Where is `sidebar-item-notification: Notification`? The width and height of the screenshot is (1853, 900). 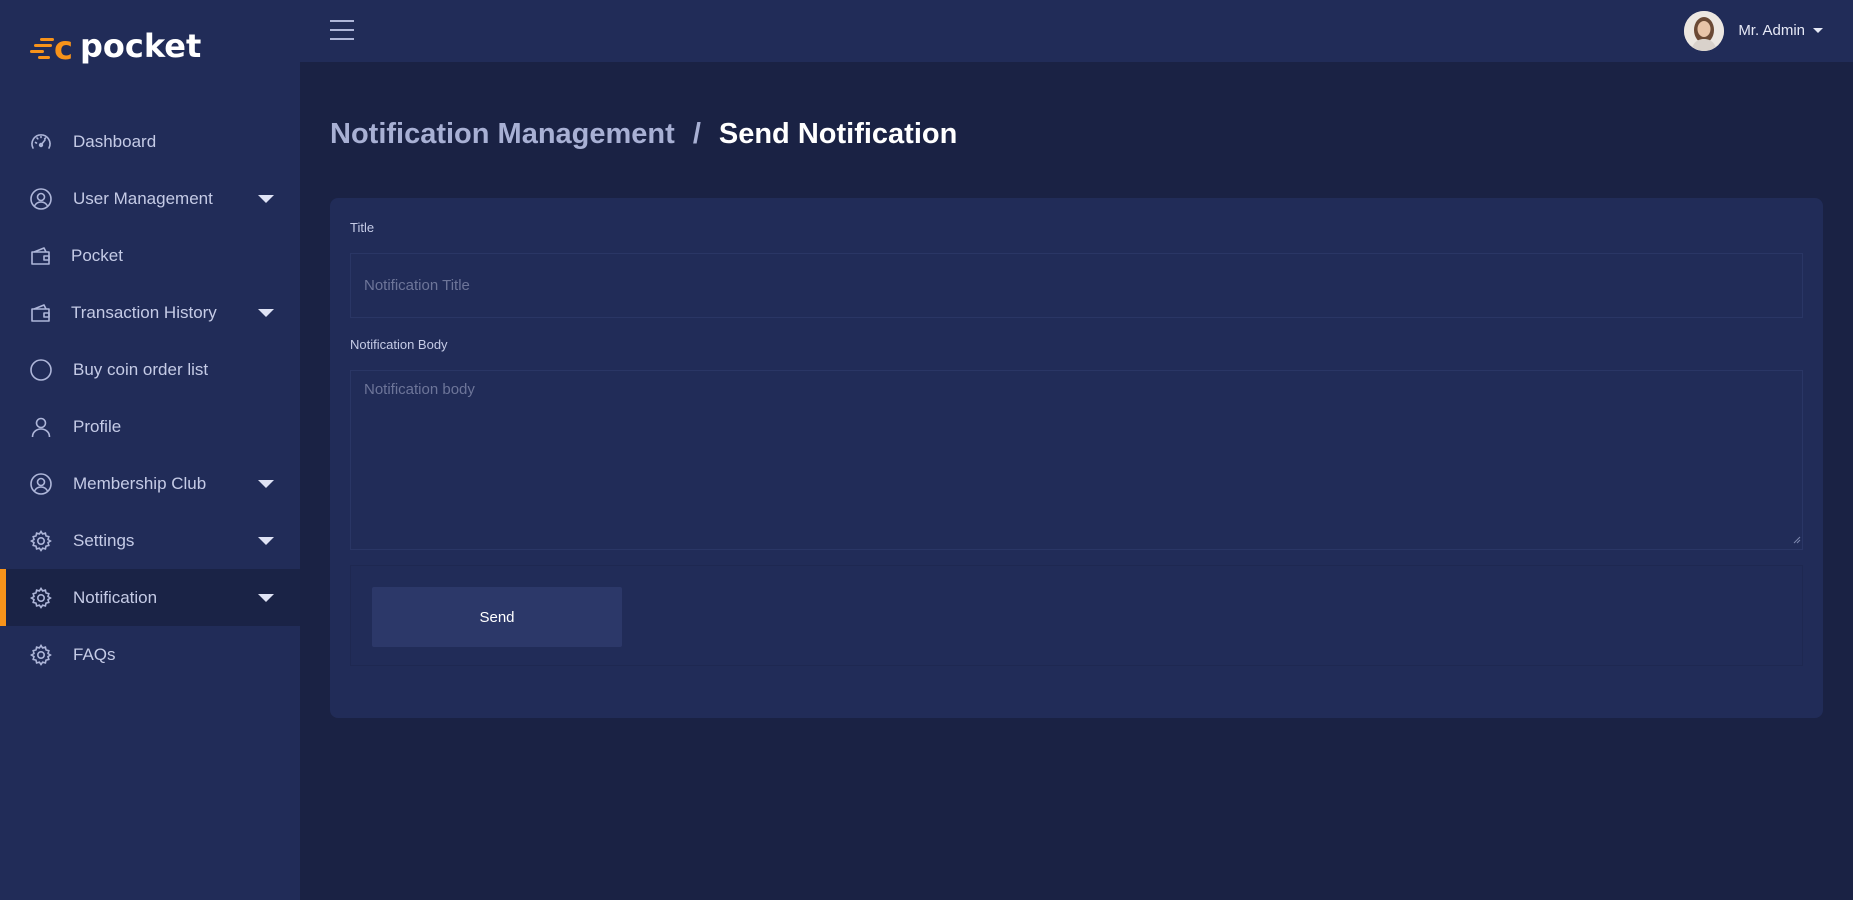
sidebar-item-notification: Notification is located at coordinates (150, 597).